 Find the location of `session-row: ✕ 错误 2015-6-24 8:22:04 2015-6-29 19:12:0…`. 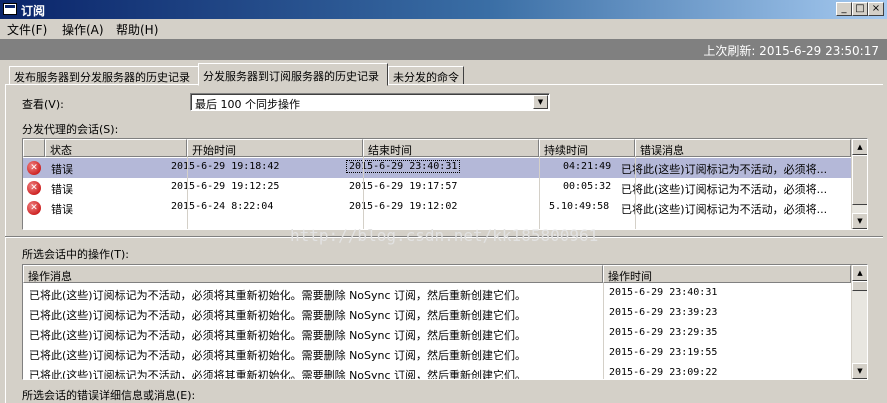

session-row: ✕ 错误 2015-6-24 8:22:04 2015-6-29 19:12:0… is located at coordinates (437, 208).